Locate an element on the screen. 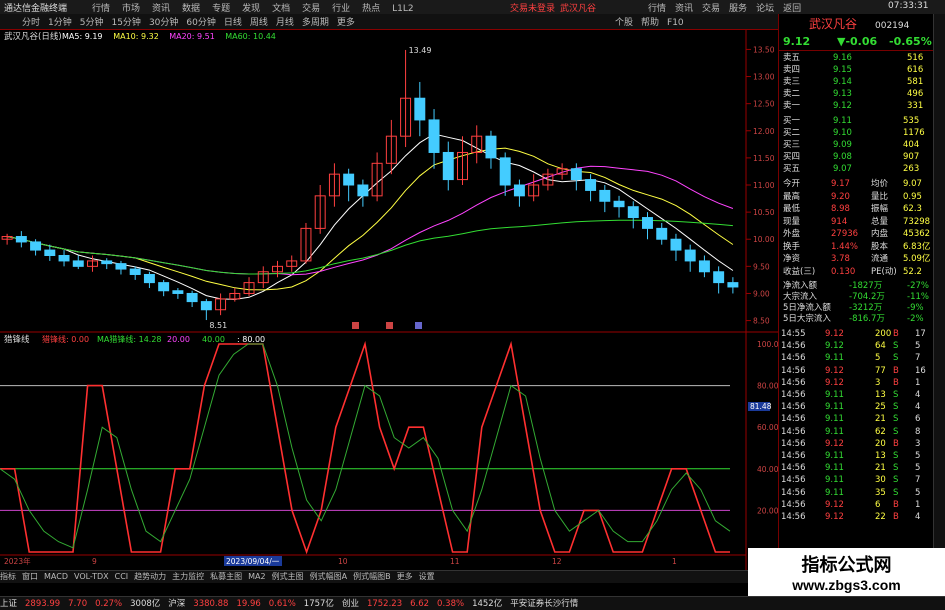 This screenshot has width=945, height=610. top-menu-item: 论坛 is located at coordinates (765, 7).